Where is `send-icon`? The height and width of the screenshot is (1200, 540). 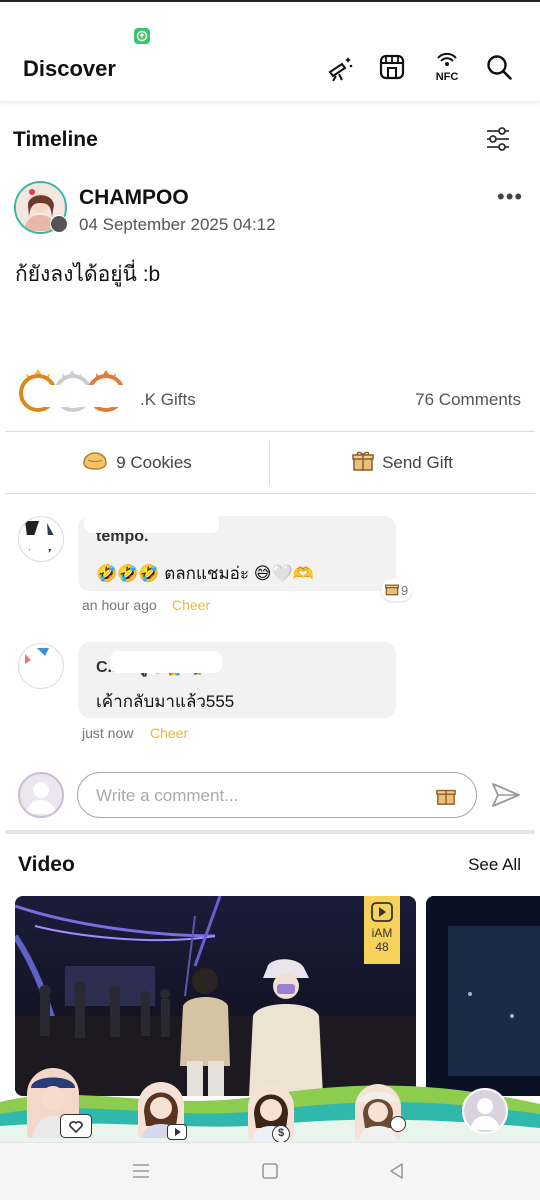
send-icon is located at coordinates (506, 797).